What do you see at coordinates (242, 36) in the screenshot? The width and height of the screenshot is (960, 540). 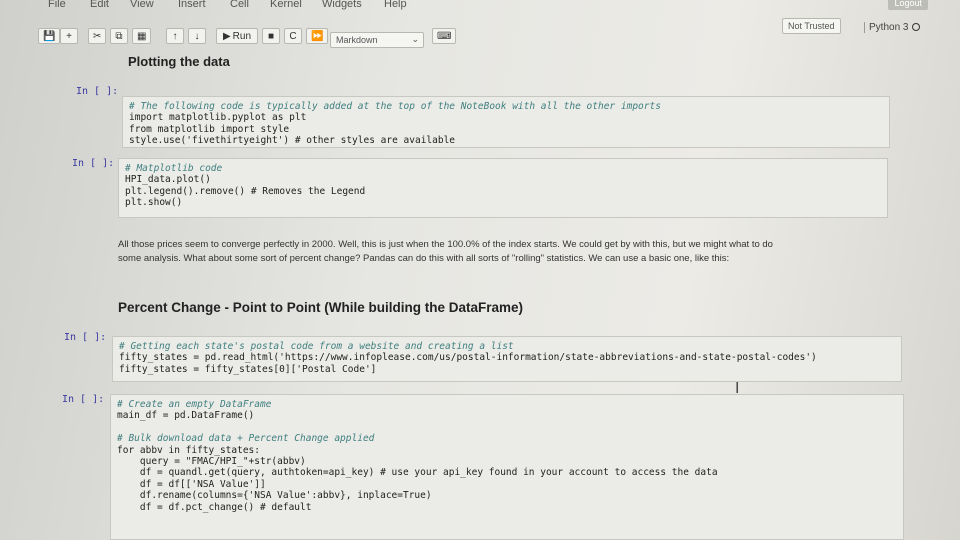 I see `run-label: Run` at bounding box center [242, 36].